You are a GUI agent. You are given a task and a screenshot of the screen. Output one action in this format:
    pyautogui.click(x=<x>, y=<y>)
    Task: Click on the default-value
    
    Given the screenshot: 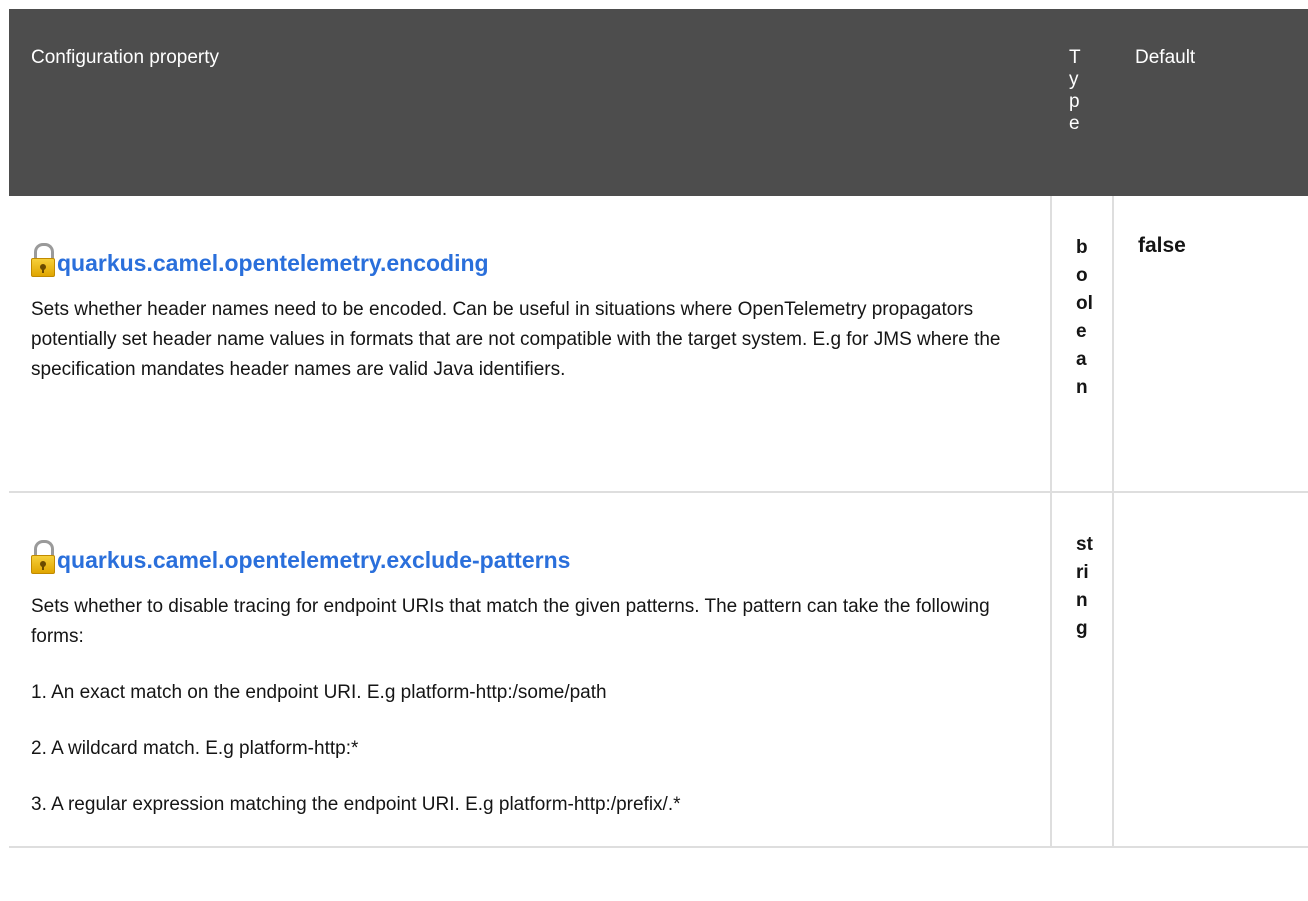 What is the action you would take?
    pyautogui.click(x=1211, y=511)
    